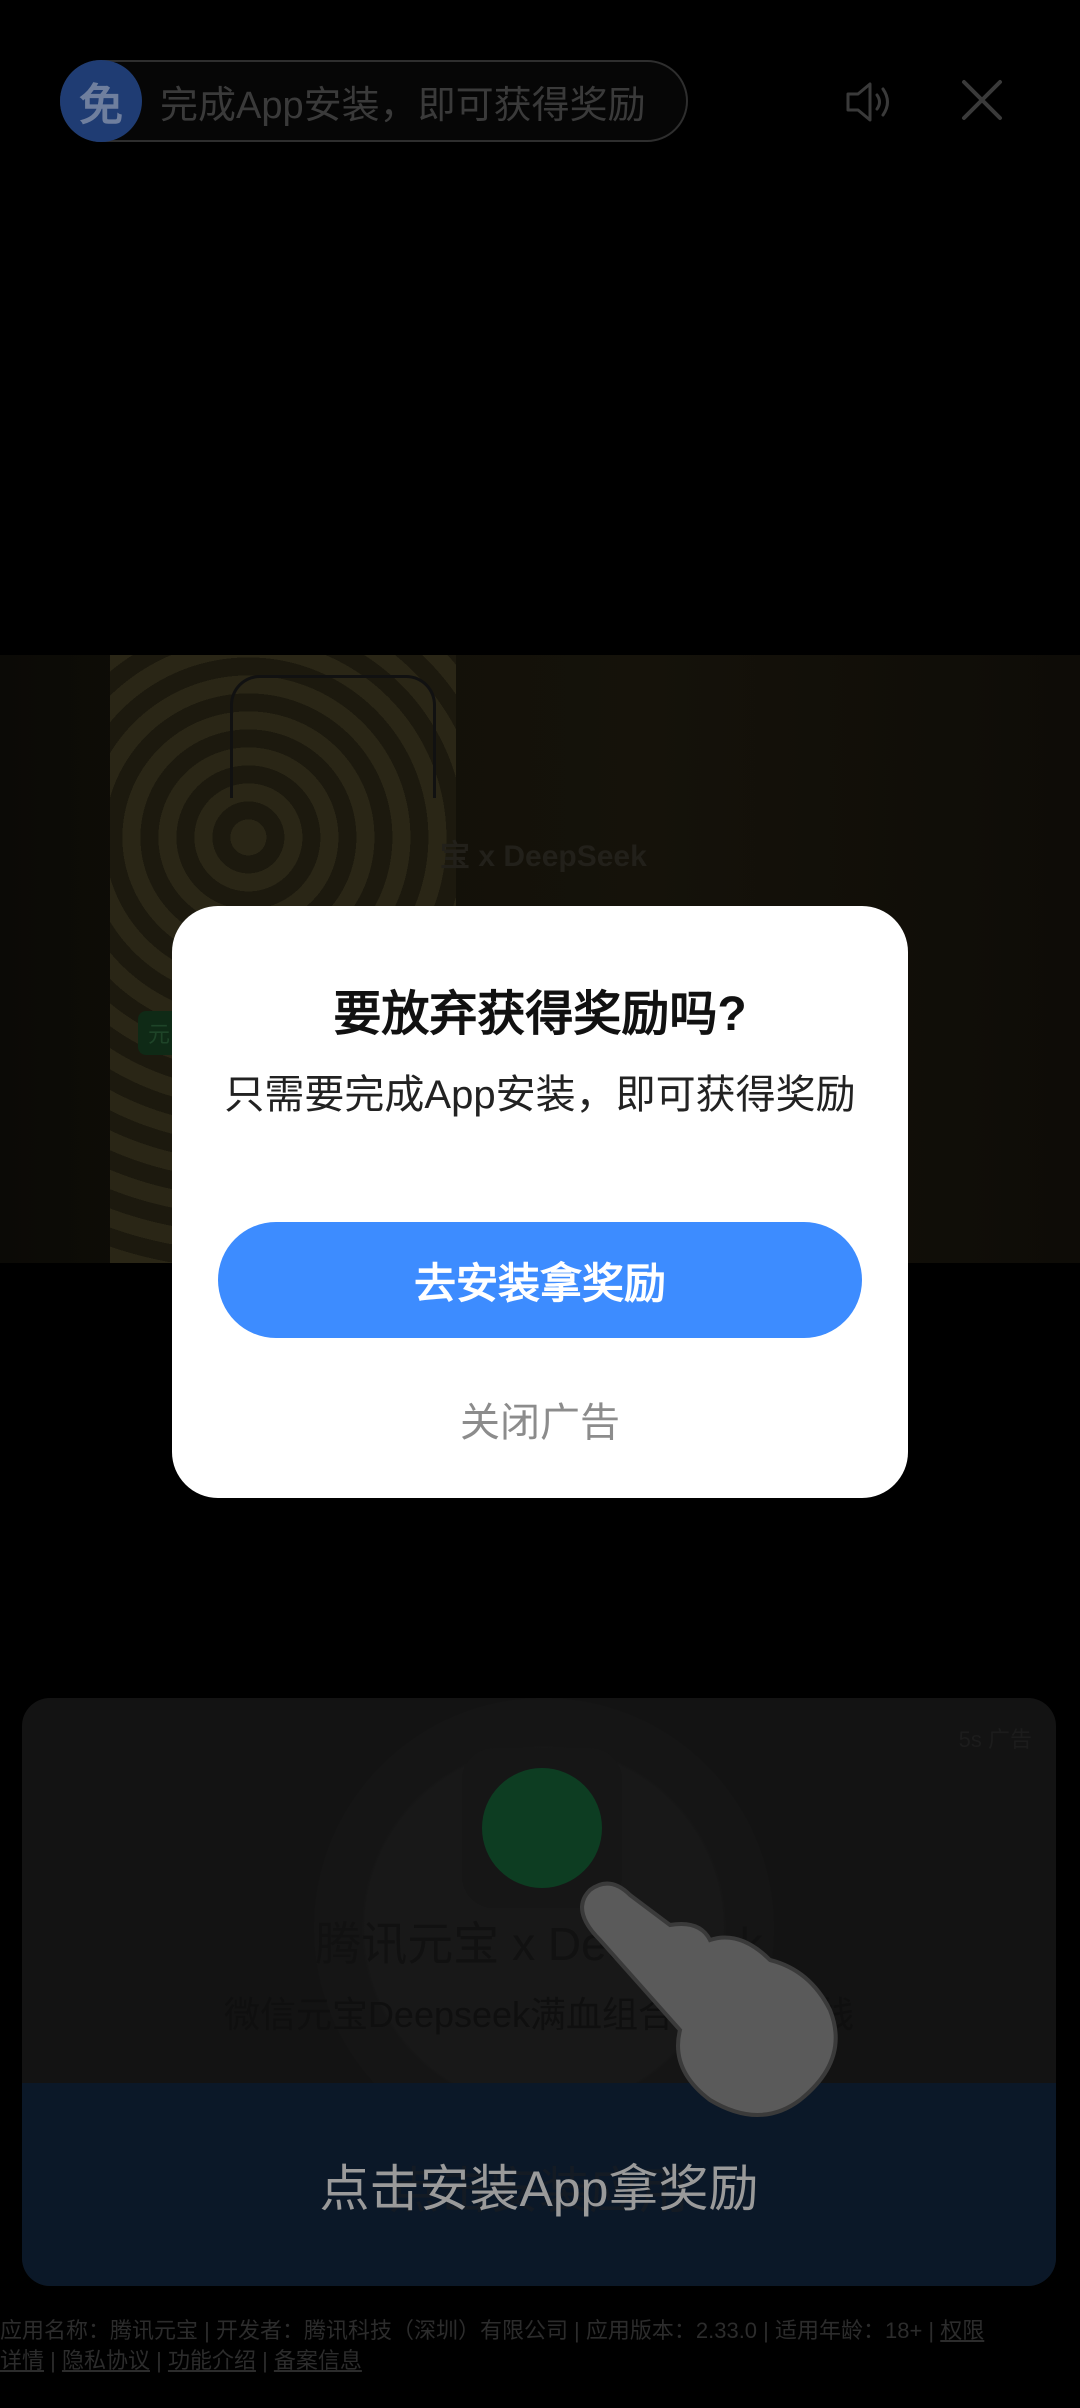  I want to click on free-badge: 免, so click(101, 101).